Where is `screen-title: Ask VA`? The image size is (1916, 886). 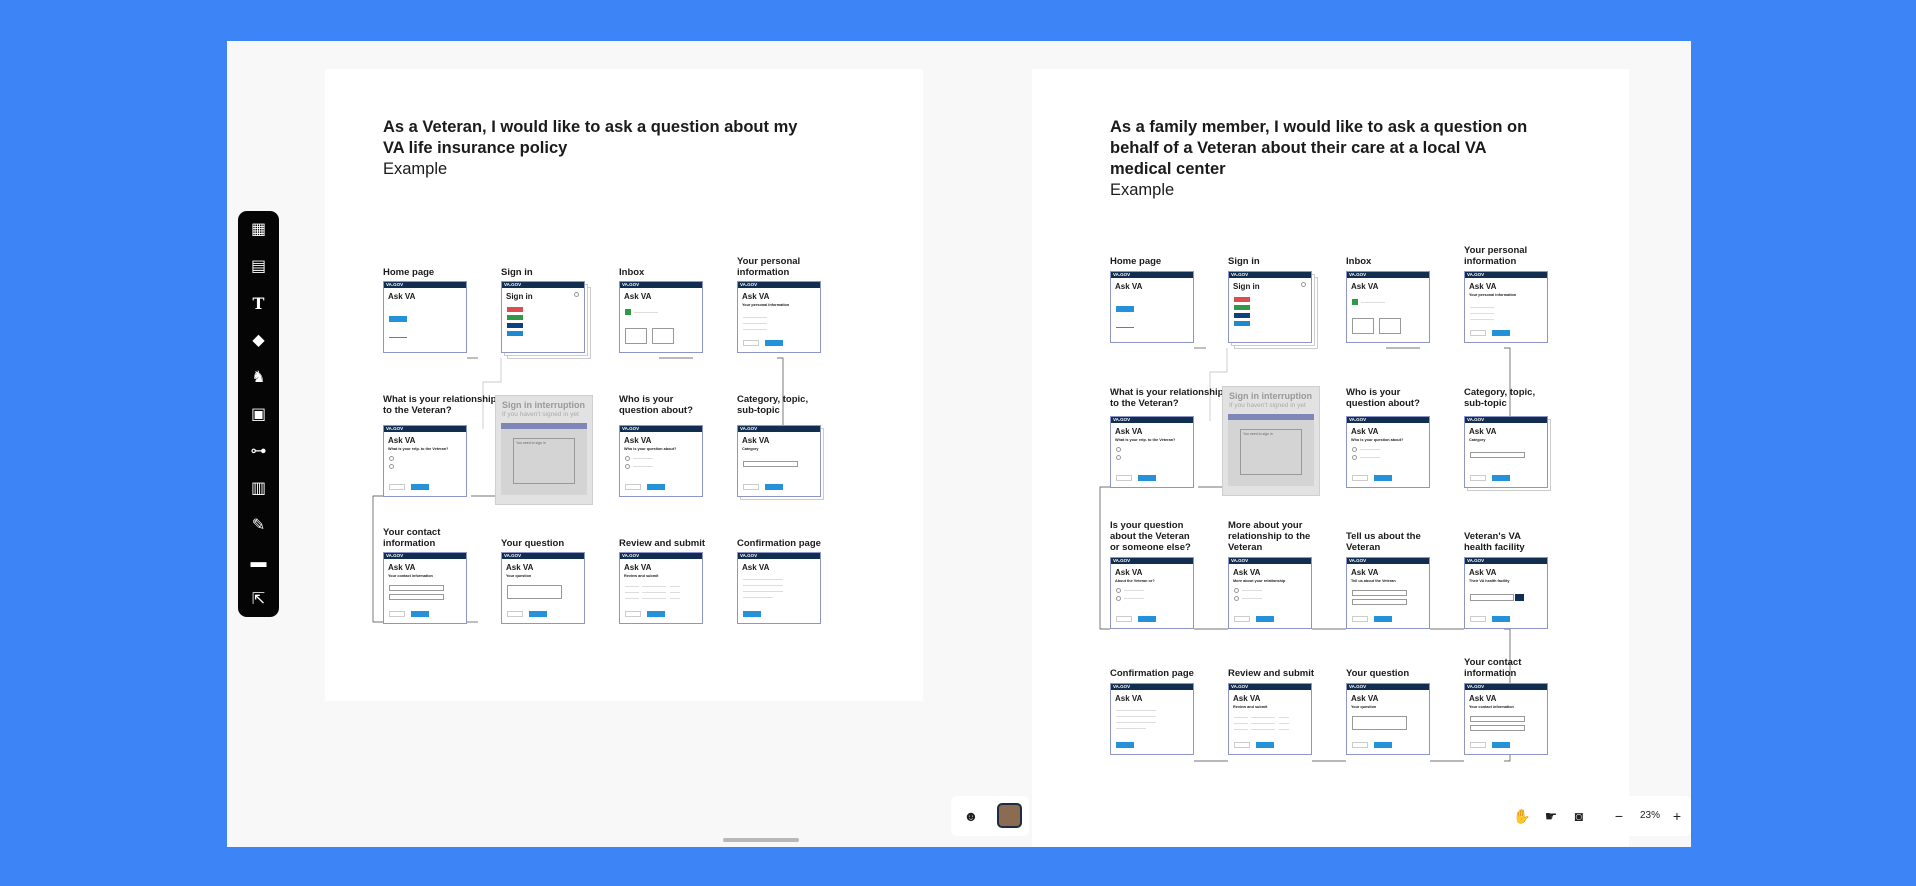 screen-title: Ask VA is located at coordinates (402, 296).